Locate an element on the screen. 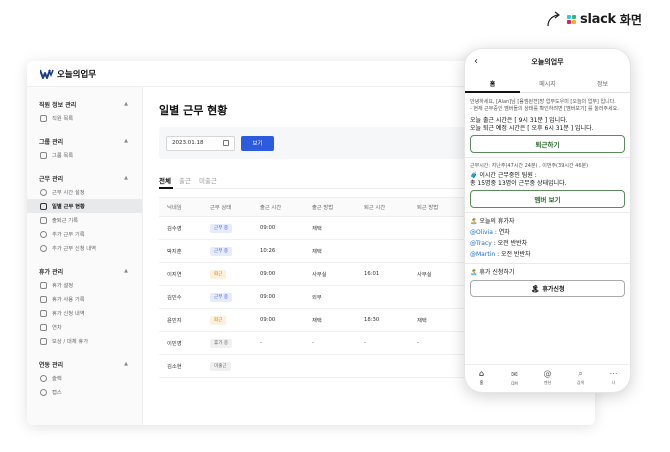 This screenshot has height=452, width=670. col-in-method: 출근 방법 is located at coordinates (323, 208).